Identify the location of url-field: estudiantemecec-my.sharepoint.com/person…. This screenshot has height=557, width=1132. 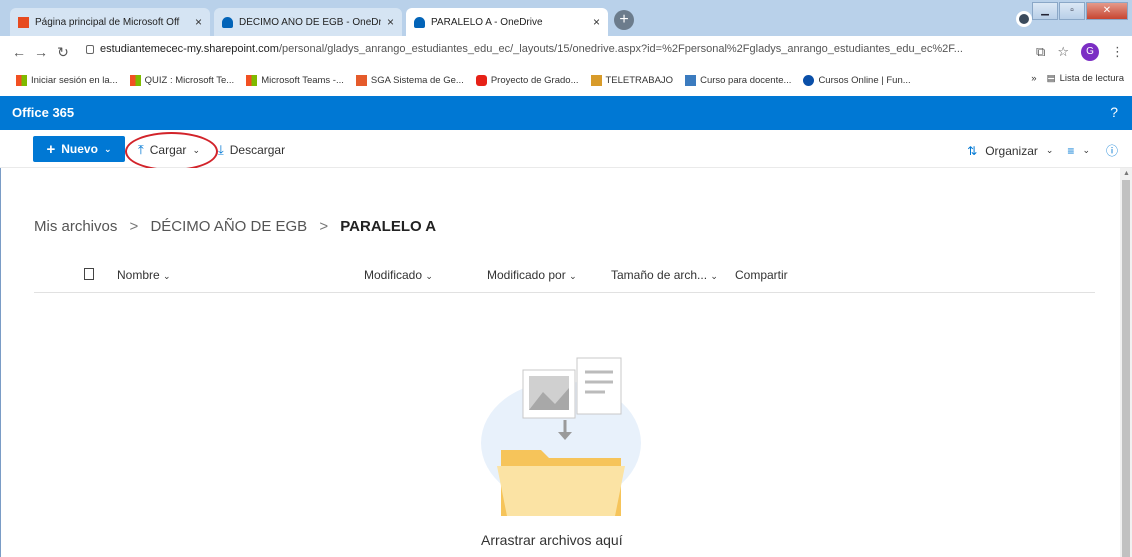
(531, 49).